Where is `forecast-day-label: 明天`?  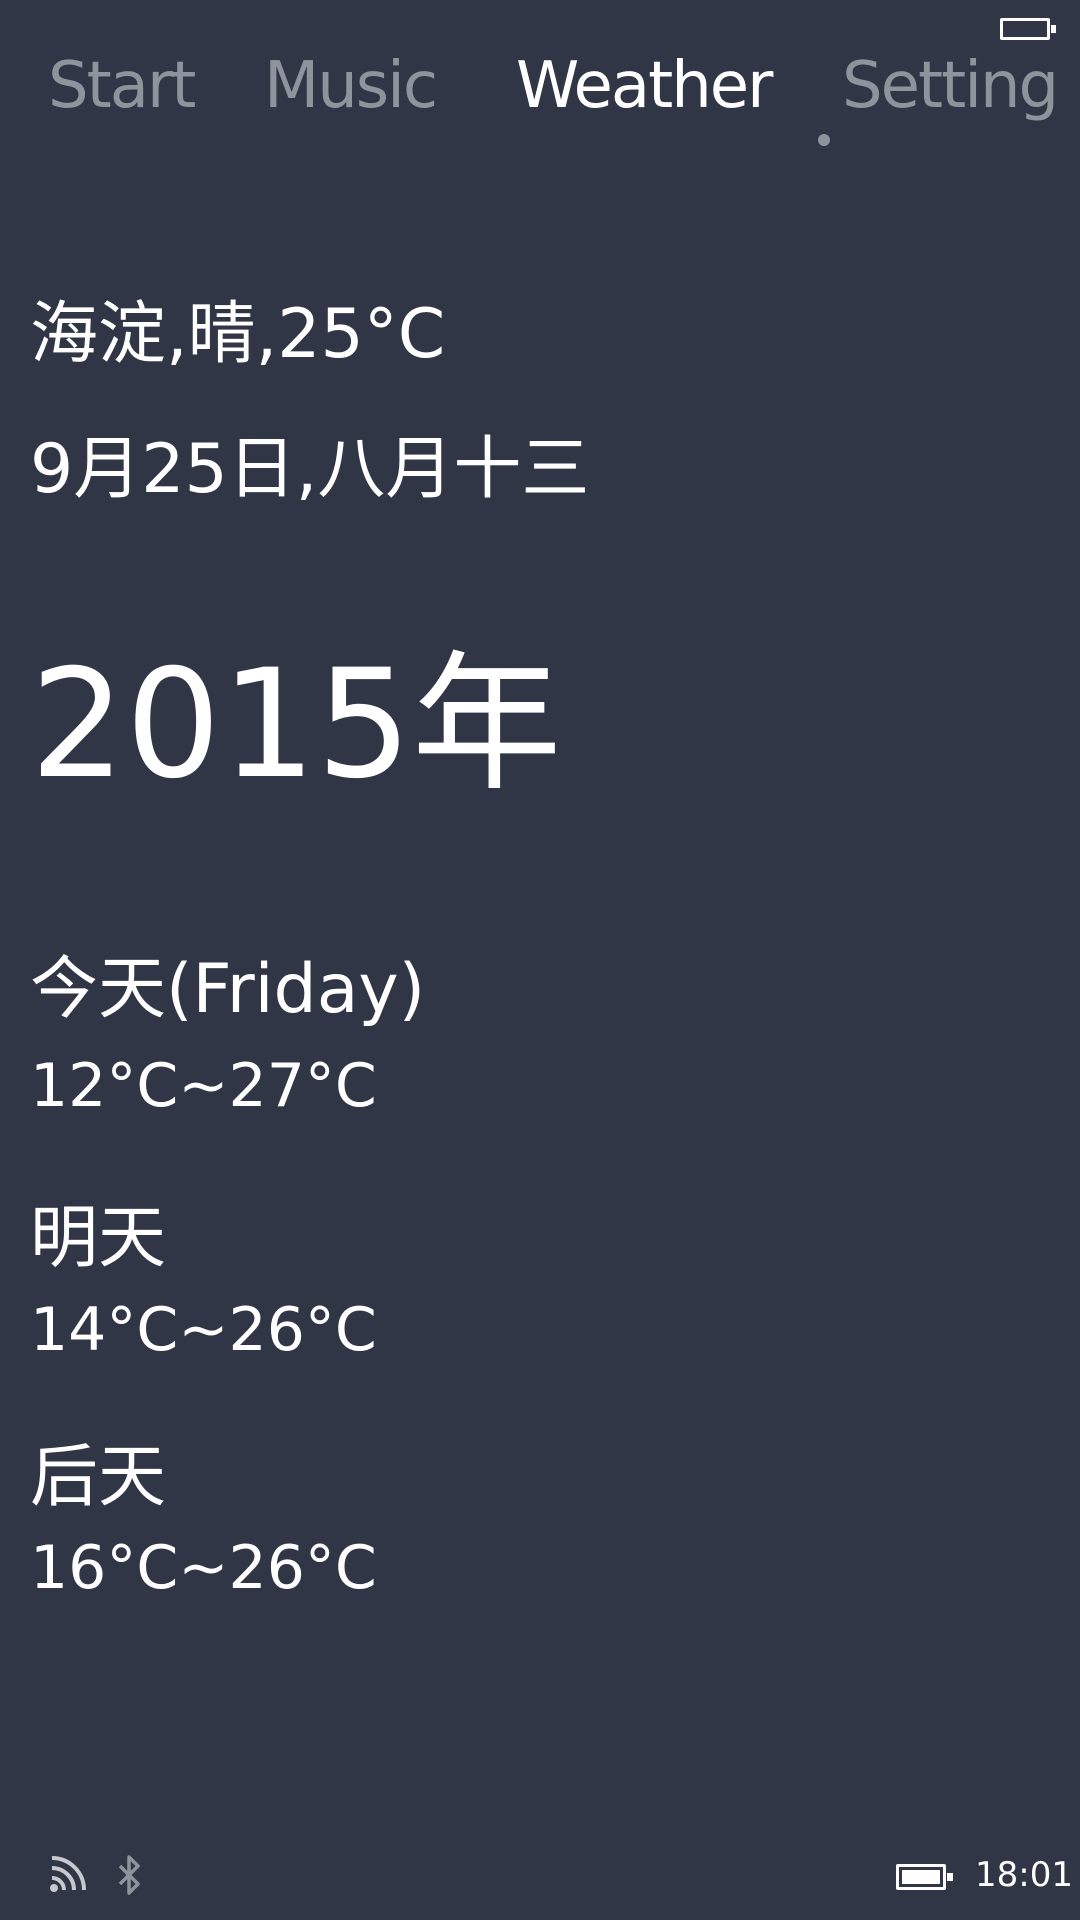 forecast-day-label: 明天 is located at coordinates (98, 1238).